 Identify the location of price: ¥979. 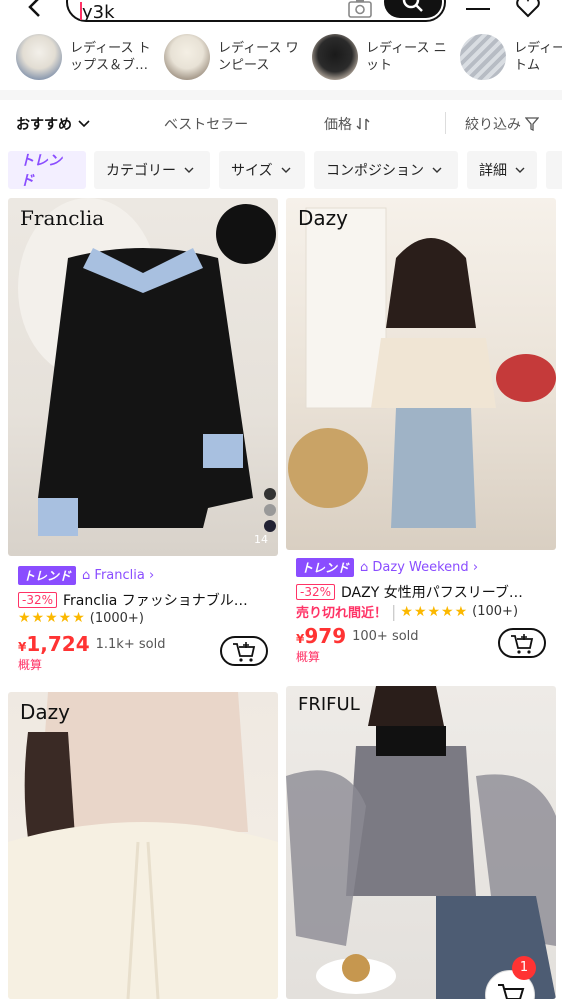
(321, 636).